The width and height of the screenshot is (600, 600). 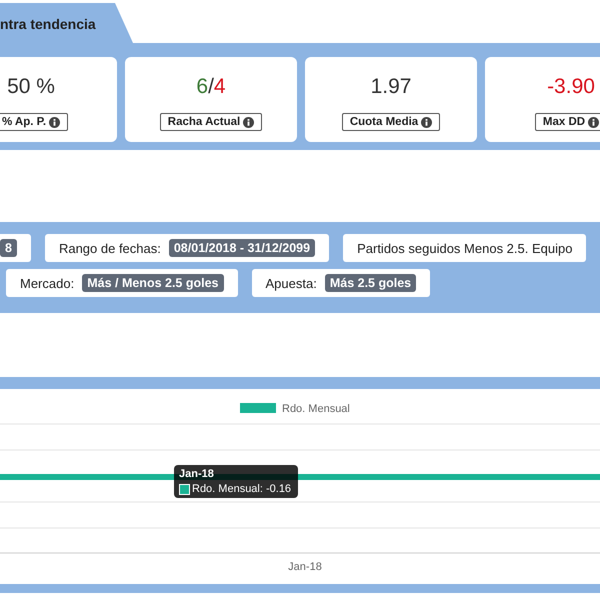 I want to click on filter-value-badge: Más / Menos 2.5 goles, so click(x=153, y=283).